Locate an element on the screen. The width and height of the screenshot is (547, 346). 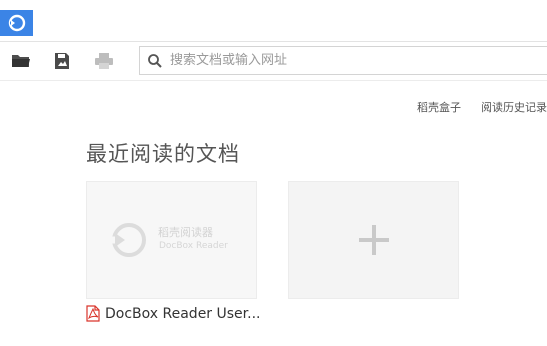
document-thumbnail: 稻壳阅读器 DocBox Reader is located at coordinates (174, 240).